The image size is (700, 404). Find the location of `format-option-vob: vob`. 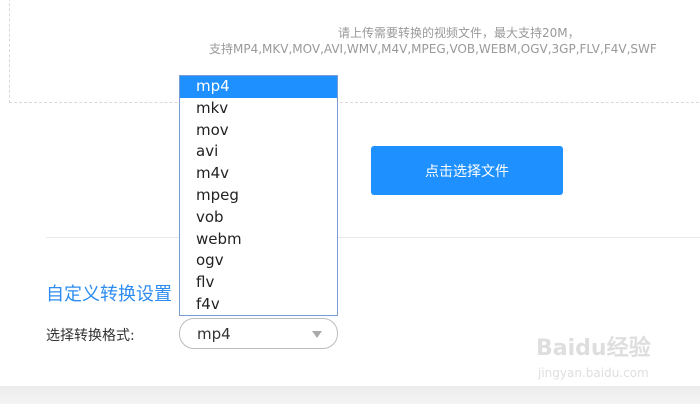

format-option-vob: vob is located at coordinates (258, 218).